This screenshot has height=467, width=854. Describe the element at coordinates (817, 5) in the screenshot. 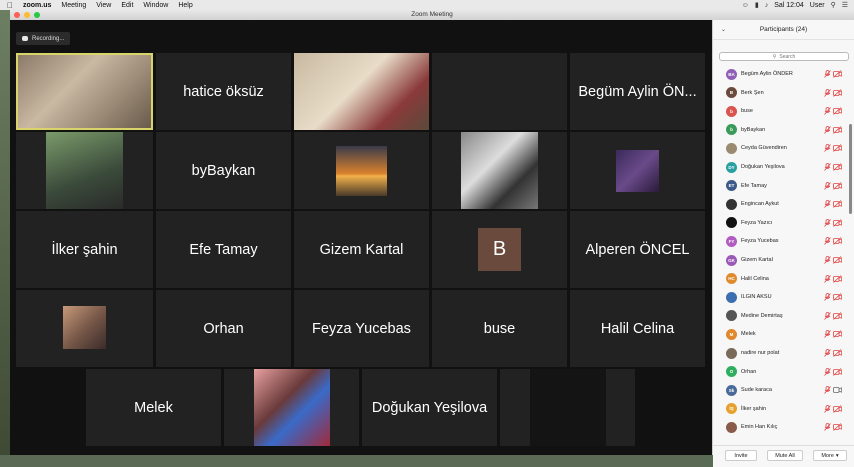

I see `user-menu: User` at that location.